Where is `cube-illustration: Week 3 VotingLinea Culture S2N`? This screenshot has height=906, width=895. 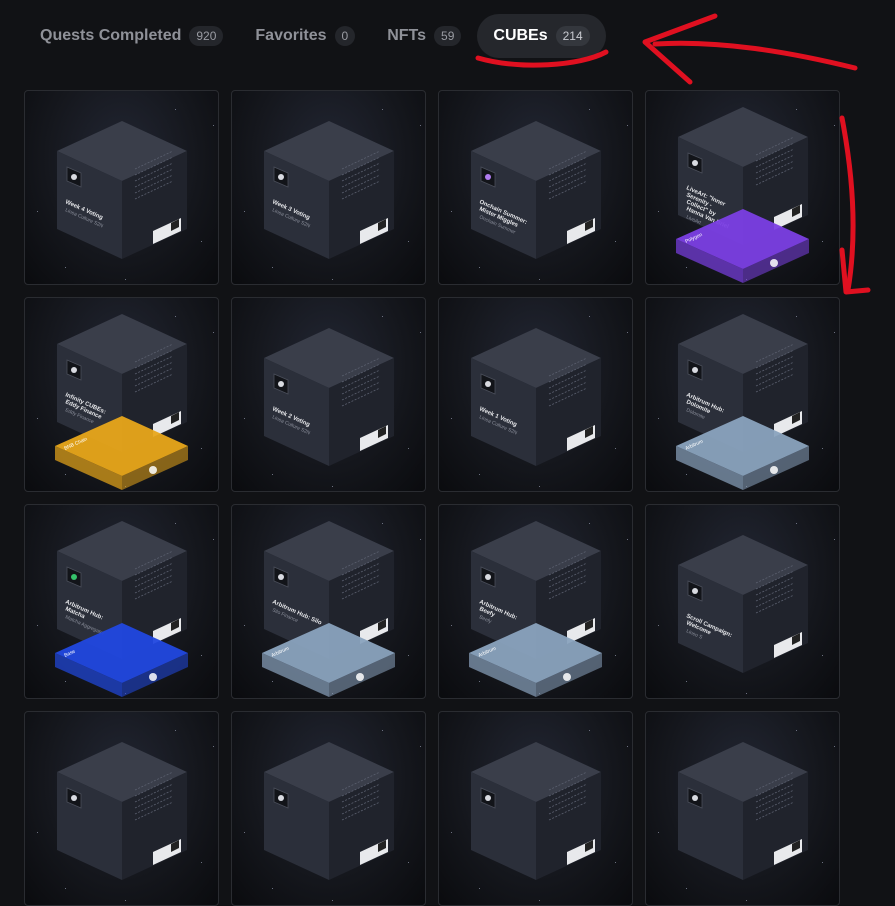
cube-illustration: Week 3 VotingLinea Culture S2N is located at coordinates (329, 190).